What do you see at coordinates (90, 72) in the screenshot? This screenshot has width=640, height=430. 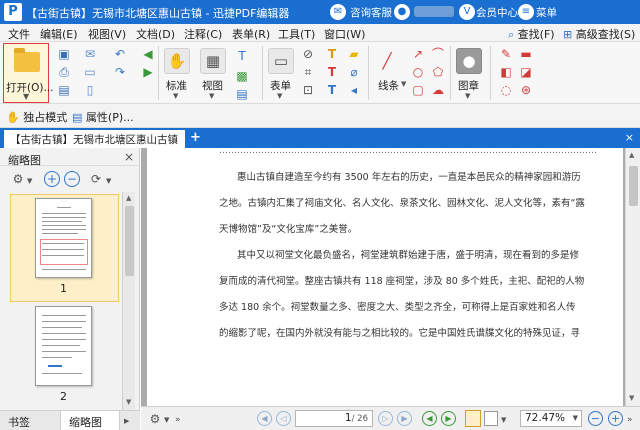 I see `scan-icon: ▭` at bounding box center [90, 72].